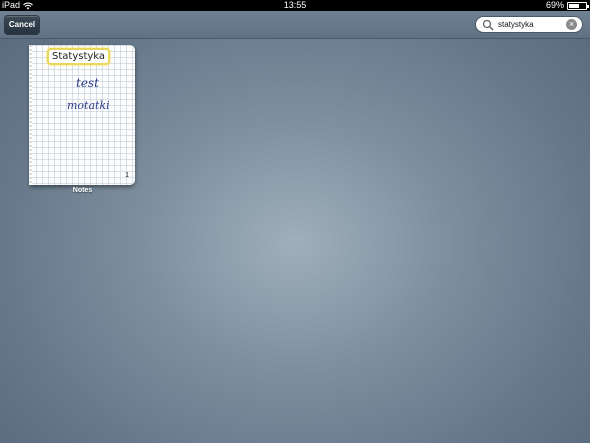 The width and height of the screenshot is (590, 443). What do you see at coordinates (87, 83) in the screenshot?
I see `note-line-1: test` at bounding box center [87, 83].